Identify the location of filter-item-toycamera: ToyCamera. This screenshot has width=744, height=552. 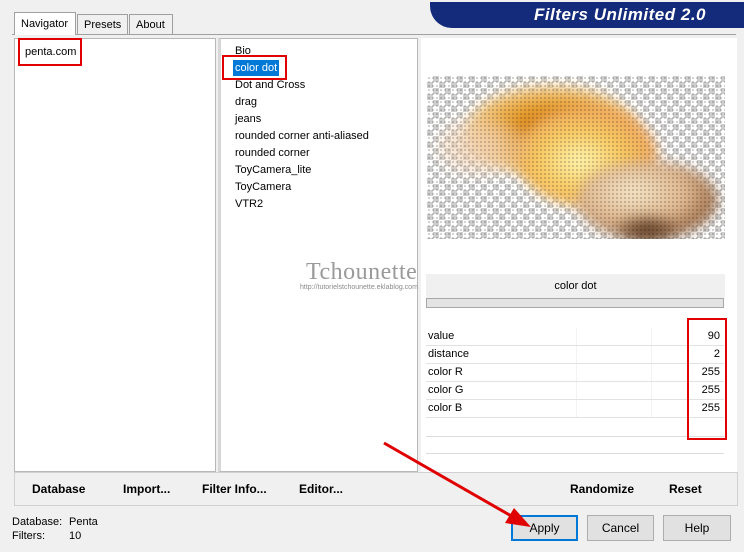
(263, 187).